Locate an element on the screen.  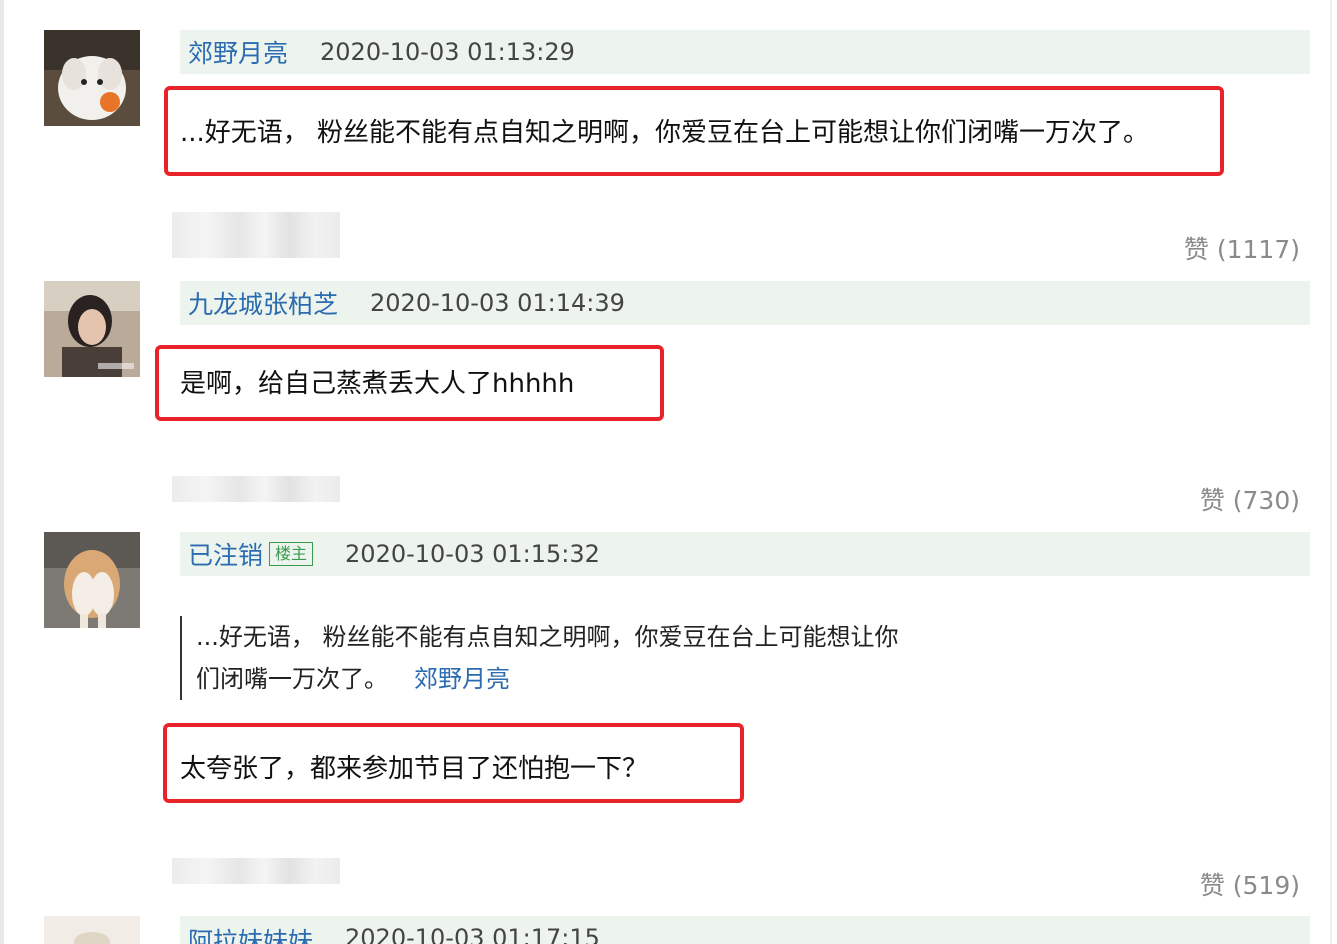
comment-header: 已注销 楼主 2020-10-03 01:15:32 is located at coordinates (745, 554).